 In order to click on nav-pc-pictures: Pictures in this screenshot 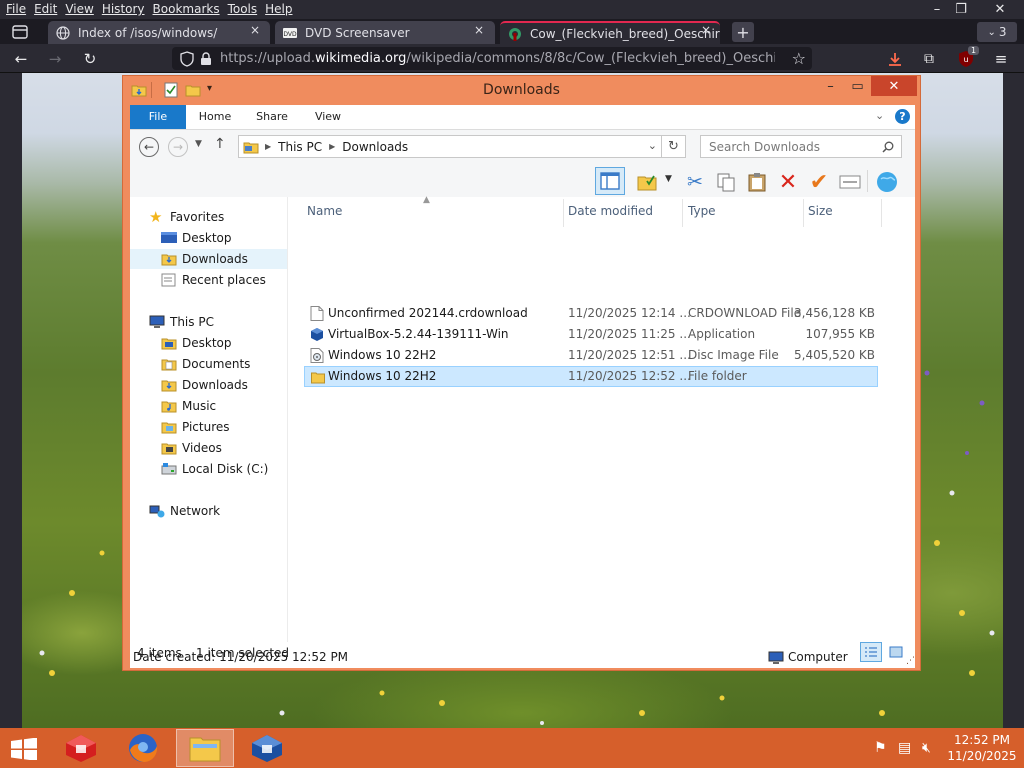, I will do `click(195, 427)`.